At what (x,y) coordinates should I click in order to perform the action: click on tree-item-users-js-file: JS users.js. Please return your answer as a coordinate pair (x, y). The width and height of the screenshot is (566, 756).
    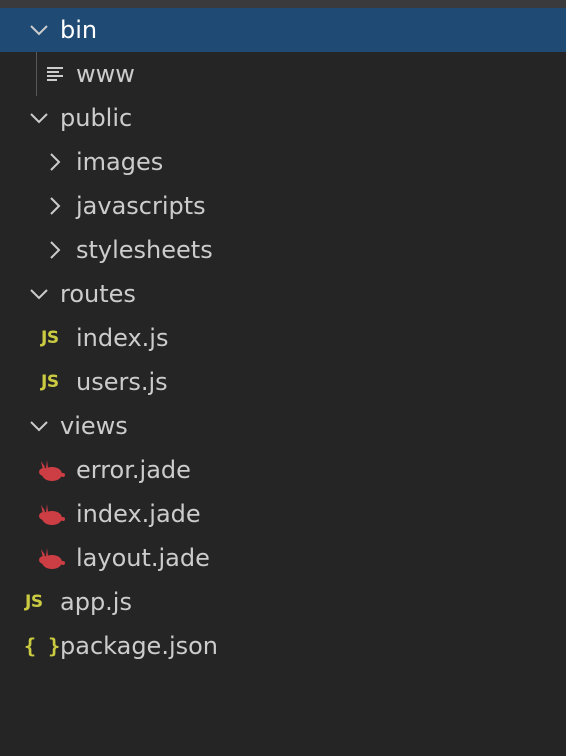
    Looking at the image, I should click on (283, 382).